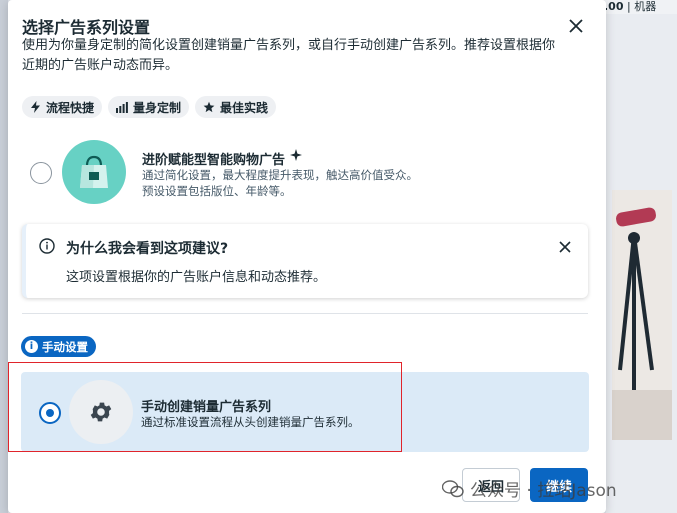 The width and height of the screenshot is (677, 513). I want to click on advantage-option-radio, so click(41, 173).